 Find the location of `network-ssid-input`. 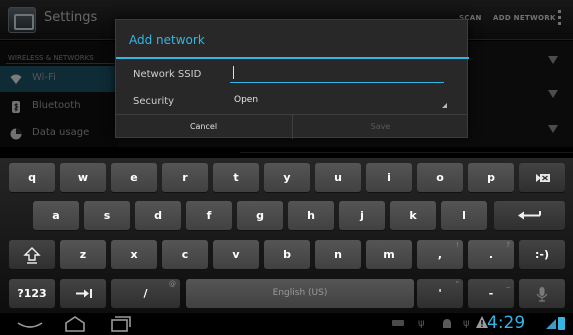

network-ssid-input is located at coordinates (337, 74).